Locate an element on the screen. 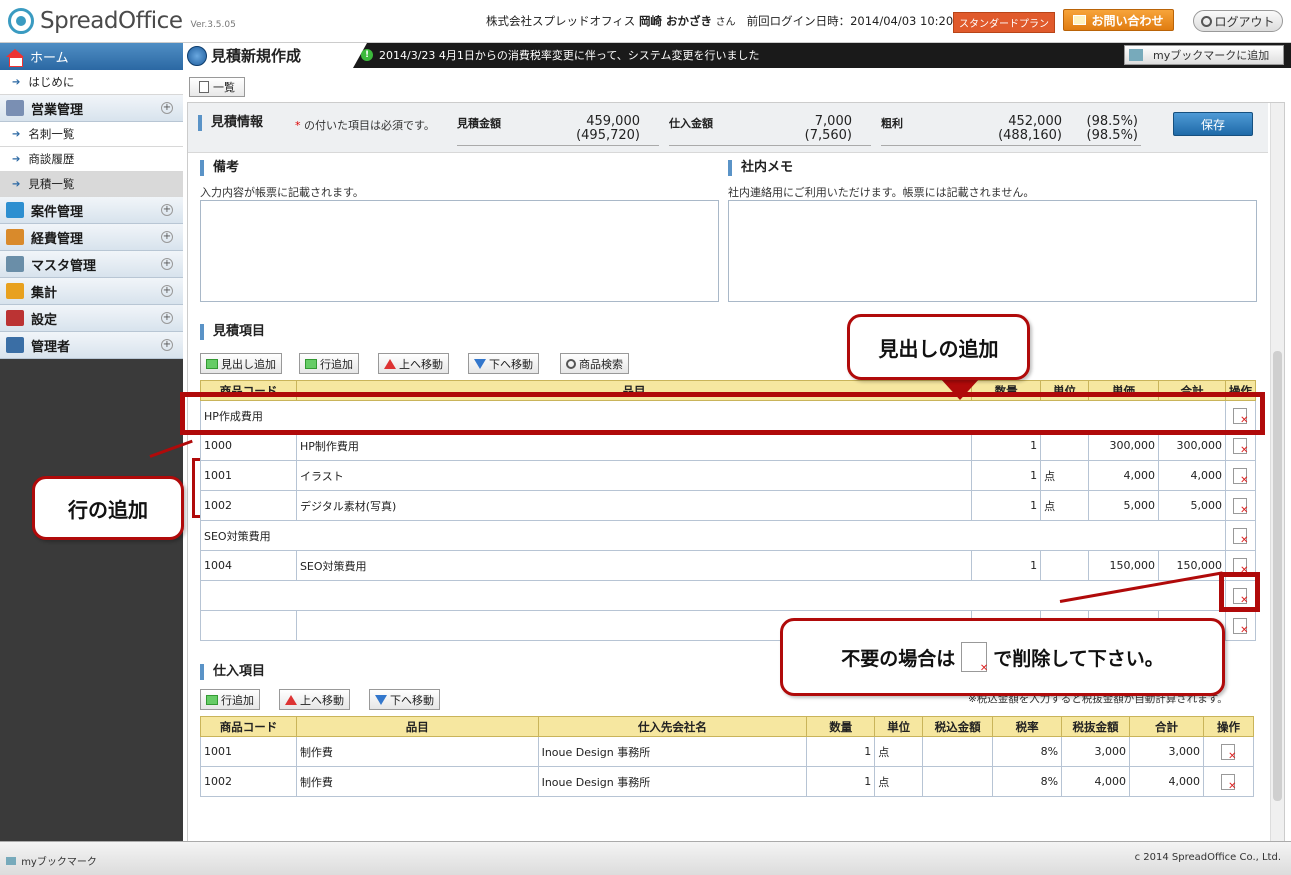  logout-button: ログアウト is located at coordinates (1238, 21).